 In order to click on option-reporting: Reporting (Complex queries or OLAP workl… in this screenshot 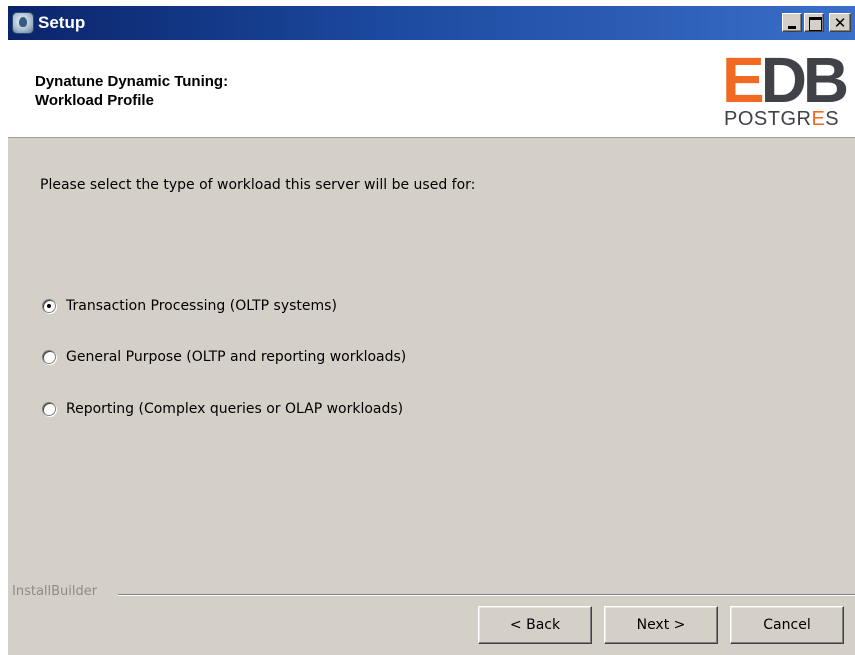, I will do `click(222, 409)`.